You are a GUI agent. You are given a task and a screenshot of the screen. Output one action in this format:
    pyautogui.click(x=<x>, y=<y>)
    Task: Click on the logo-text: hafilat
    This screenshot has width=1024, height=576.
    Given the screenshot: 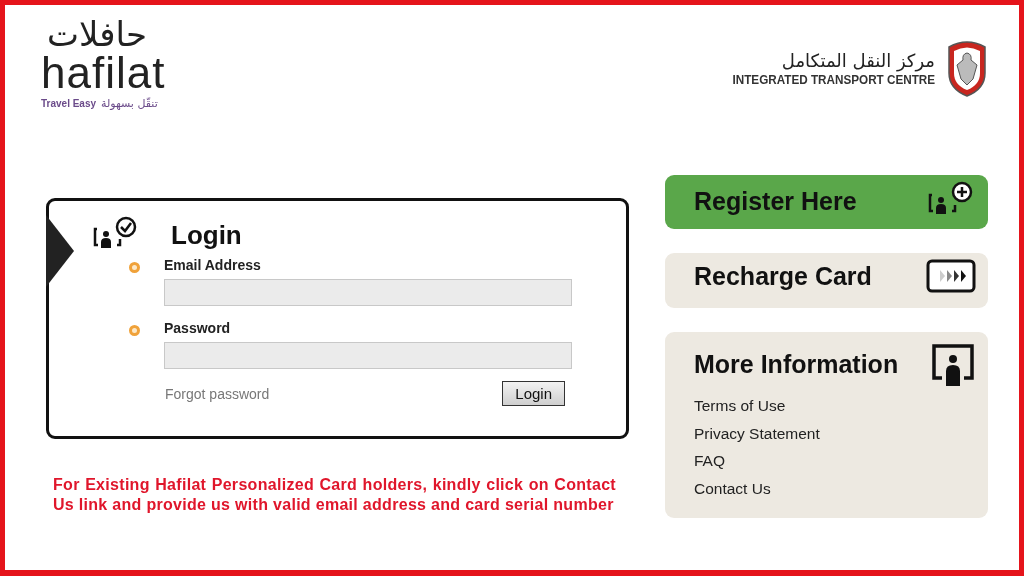 What is the action you would take?
    pyautogui.click(x=103, y=73)
    